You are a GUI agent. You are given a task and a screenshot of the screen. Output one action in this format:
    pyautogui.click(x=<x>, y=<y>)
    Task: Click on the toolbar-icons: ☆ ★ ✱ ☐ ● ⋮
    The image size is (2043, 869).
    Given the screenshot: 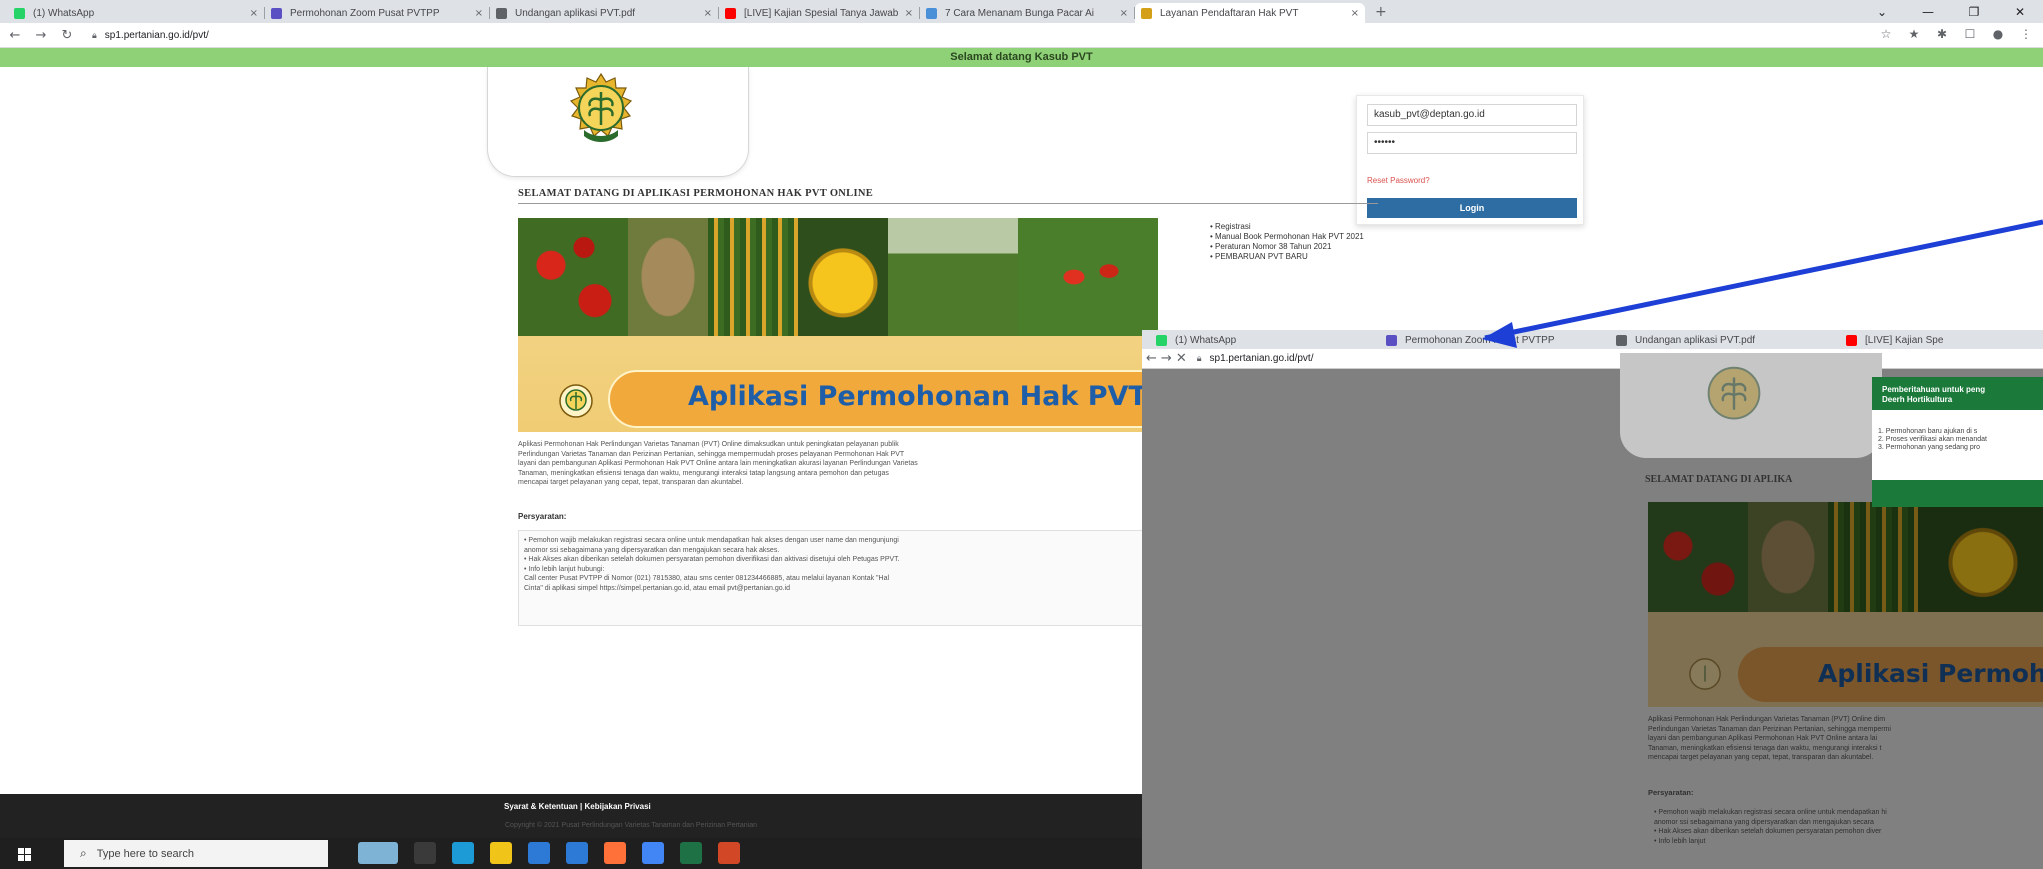 What is the action you would take?
    pyautogui.click(x=1956, y=34)
    